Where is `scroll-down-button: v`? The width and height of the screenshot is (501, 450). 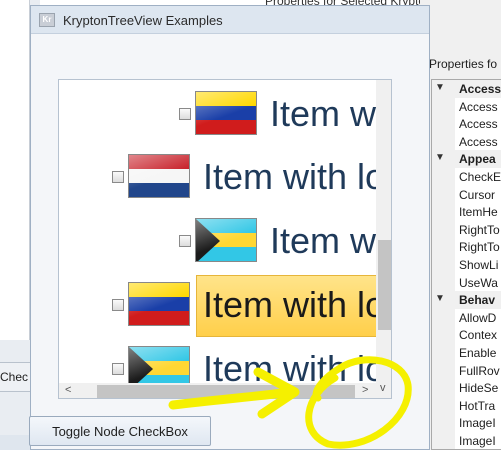
scroll-down-button: v is located at coordinates (383, 388).